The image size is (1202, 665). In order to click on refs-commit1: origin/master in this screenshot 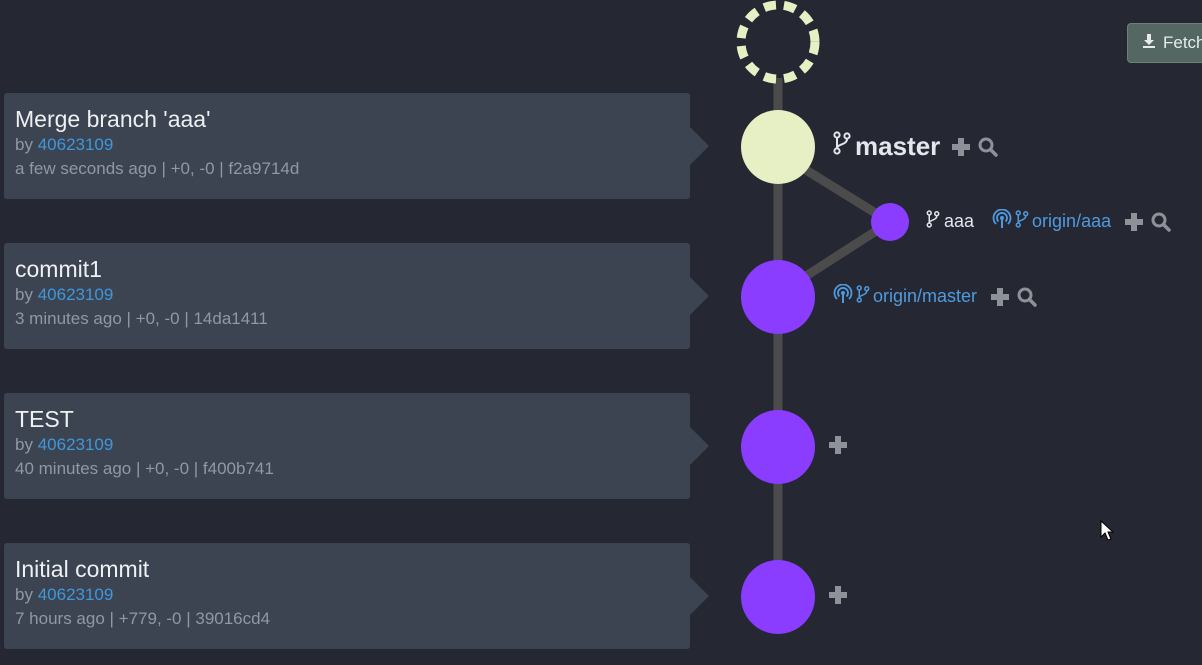, I will do `click(935, 296)`.